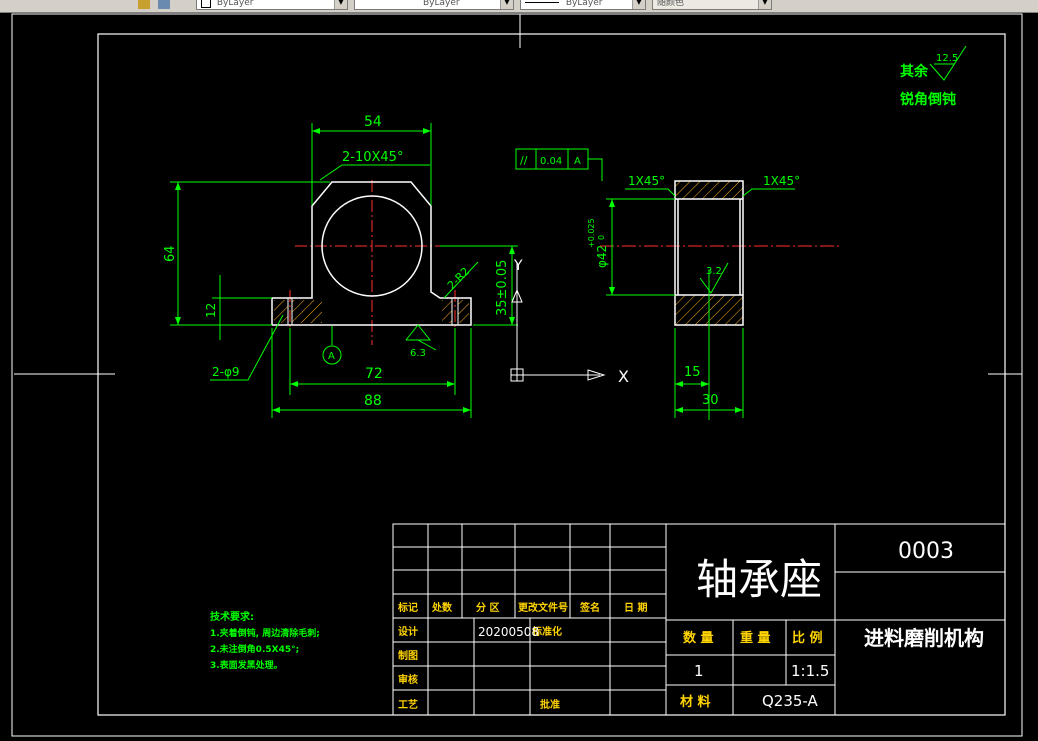 This screenshot has width=1038, height=741. What do you see at coordinates (502, 288) in the screenshot?
I see `dim-center-height: 35±0.05` at bounding box center [502, 288].